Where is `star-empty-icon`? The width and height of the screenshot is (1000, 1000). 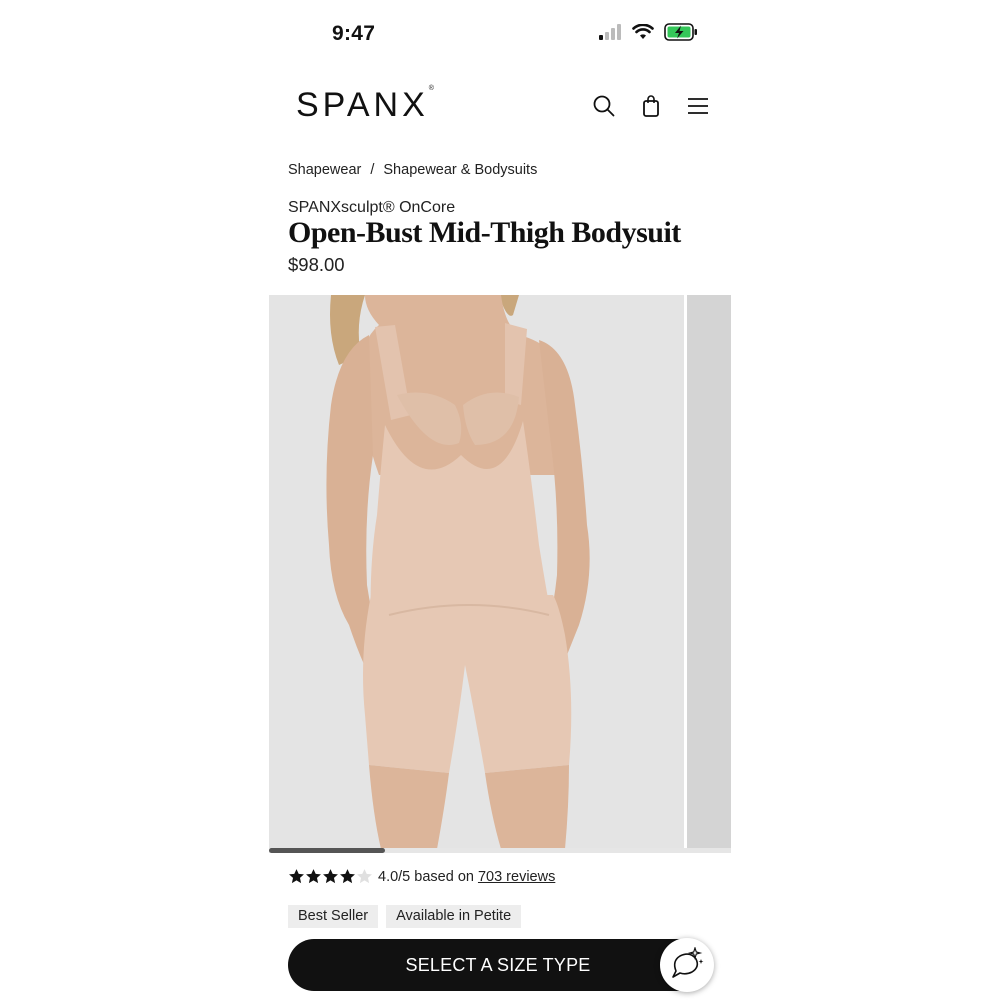
star-empty-icon is located at coordinates (364, 876).